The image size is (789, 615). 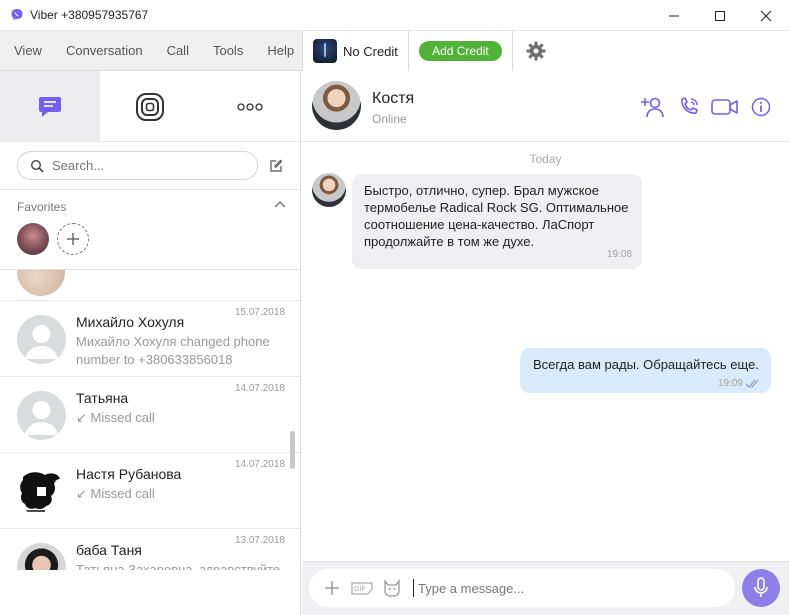 I want to click on tab-chats, so click(x=50, y=106).